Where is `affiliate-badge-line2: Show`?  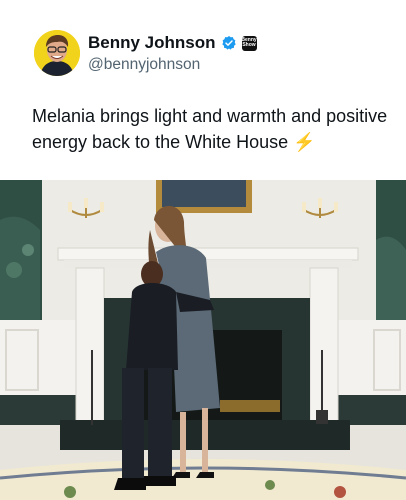
affiliate-badge-line2: Show is located at coordinates (249, 45).